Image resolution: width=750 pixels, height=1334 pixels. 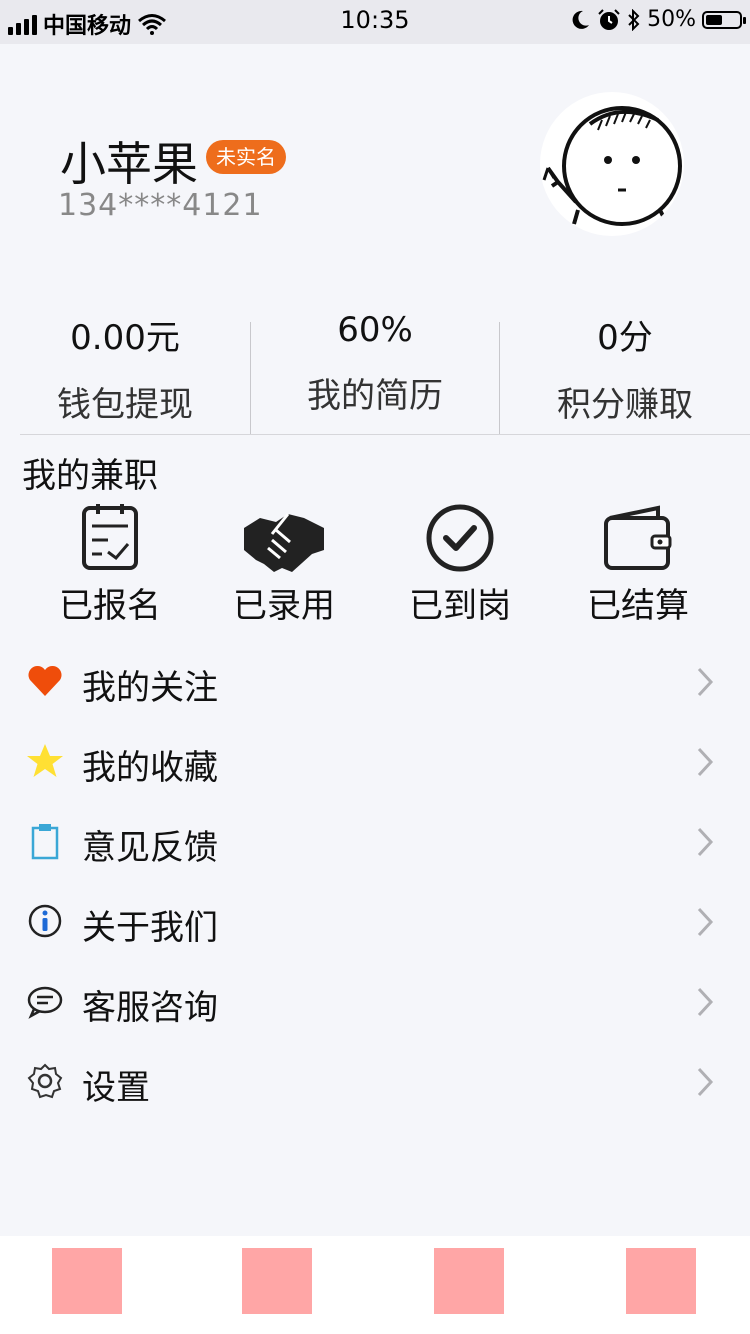 What do you see at coordinates (45, 680) in the screenshot?
I see `heart-icon` at bounding box center [45, 680].